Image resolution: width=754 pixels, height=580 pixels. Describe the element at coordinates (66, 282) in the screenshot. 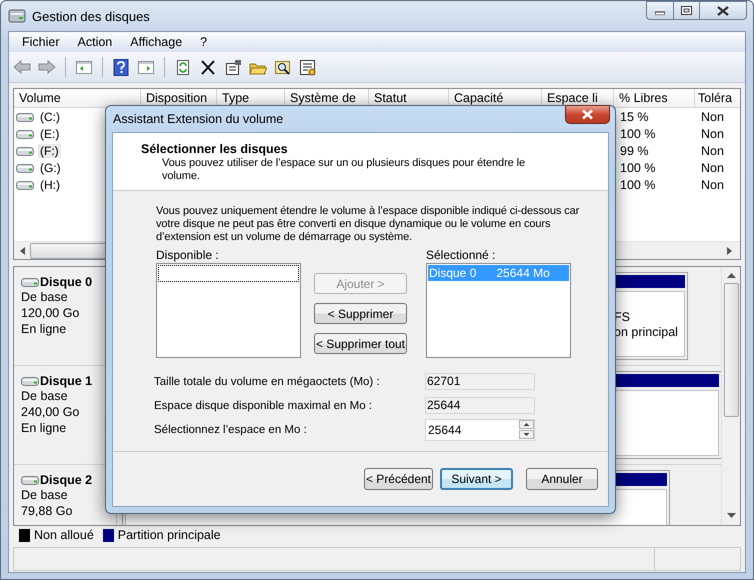

I see `disk-name: Disque 0` at that location.